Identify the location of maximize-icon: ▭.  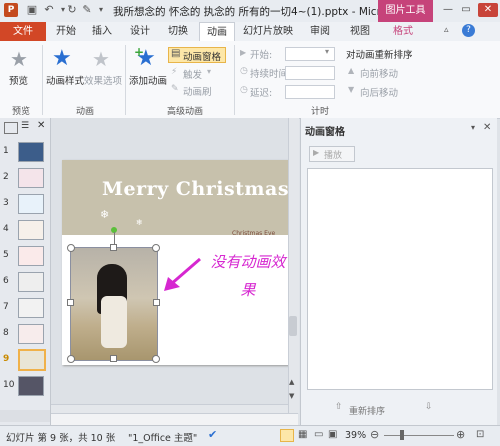
(466, 10).